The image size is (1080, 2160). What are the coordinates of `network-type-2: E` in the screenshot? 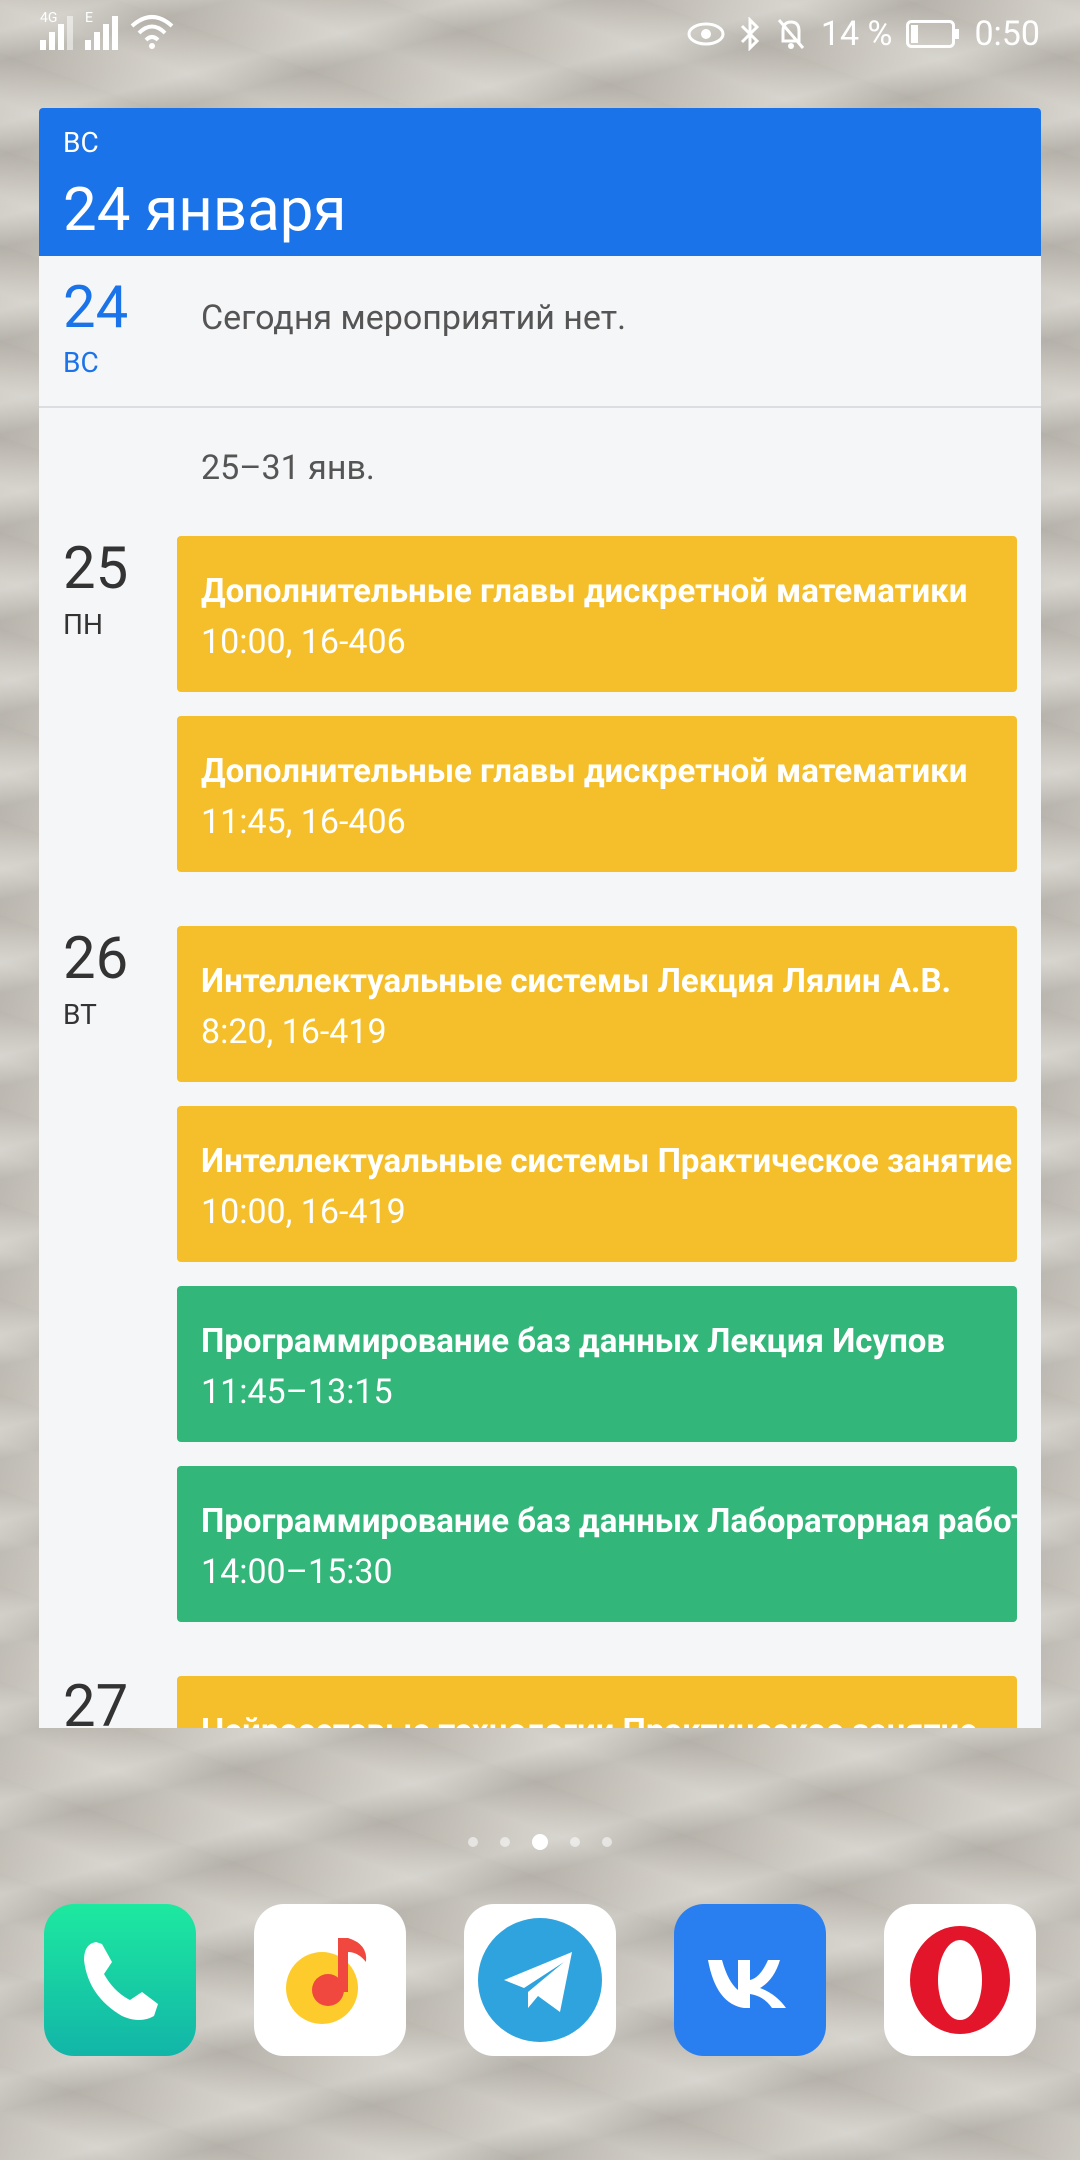 It's located at (89, 18).